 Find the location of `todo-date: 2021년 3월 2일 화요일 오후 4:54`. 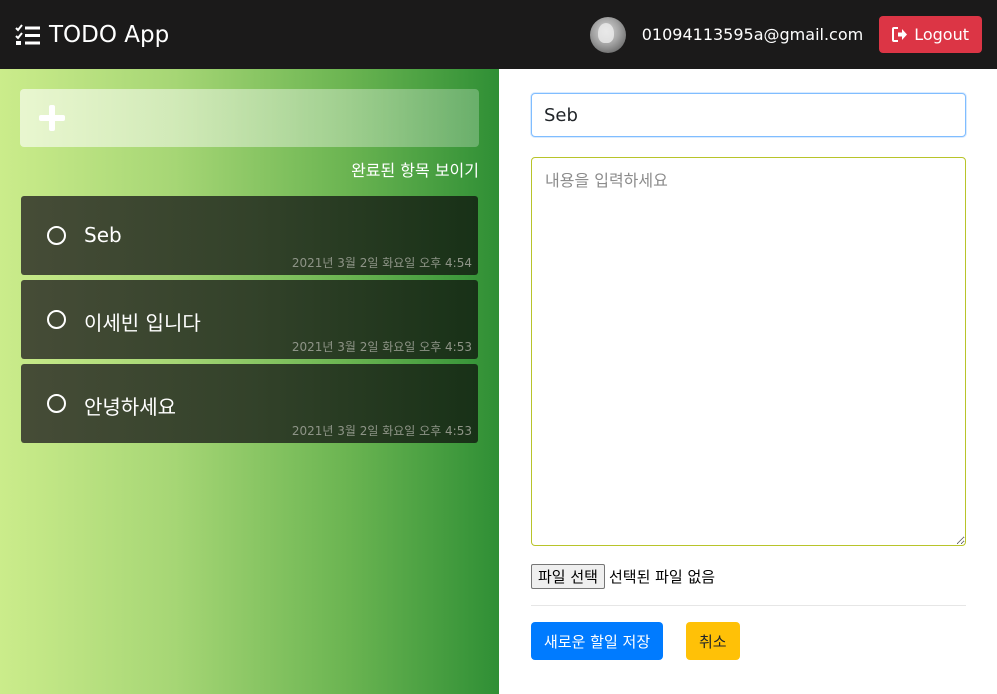

todo-date: 2021년 3월 2일 화요일 오후 4:54 is located at coordinates (381, 263).